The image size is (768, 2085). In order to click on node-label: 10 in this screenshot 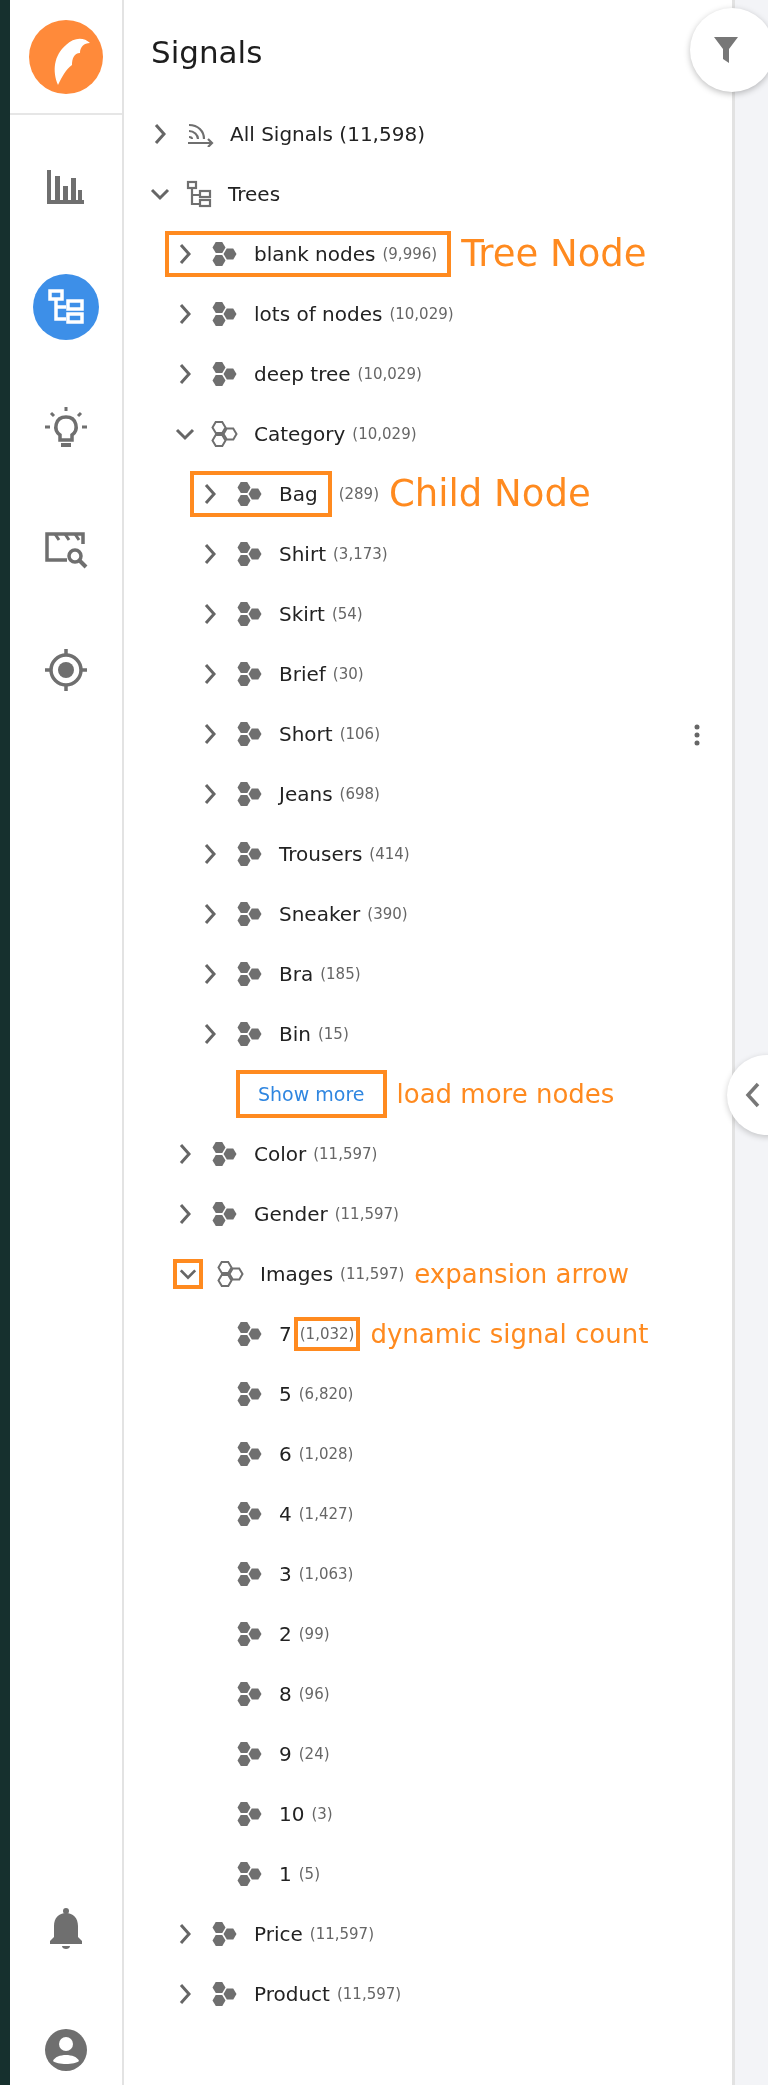, I will do `click(292, 1814)`.